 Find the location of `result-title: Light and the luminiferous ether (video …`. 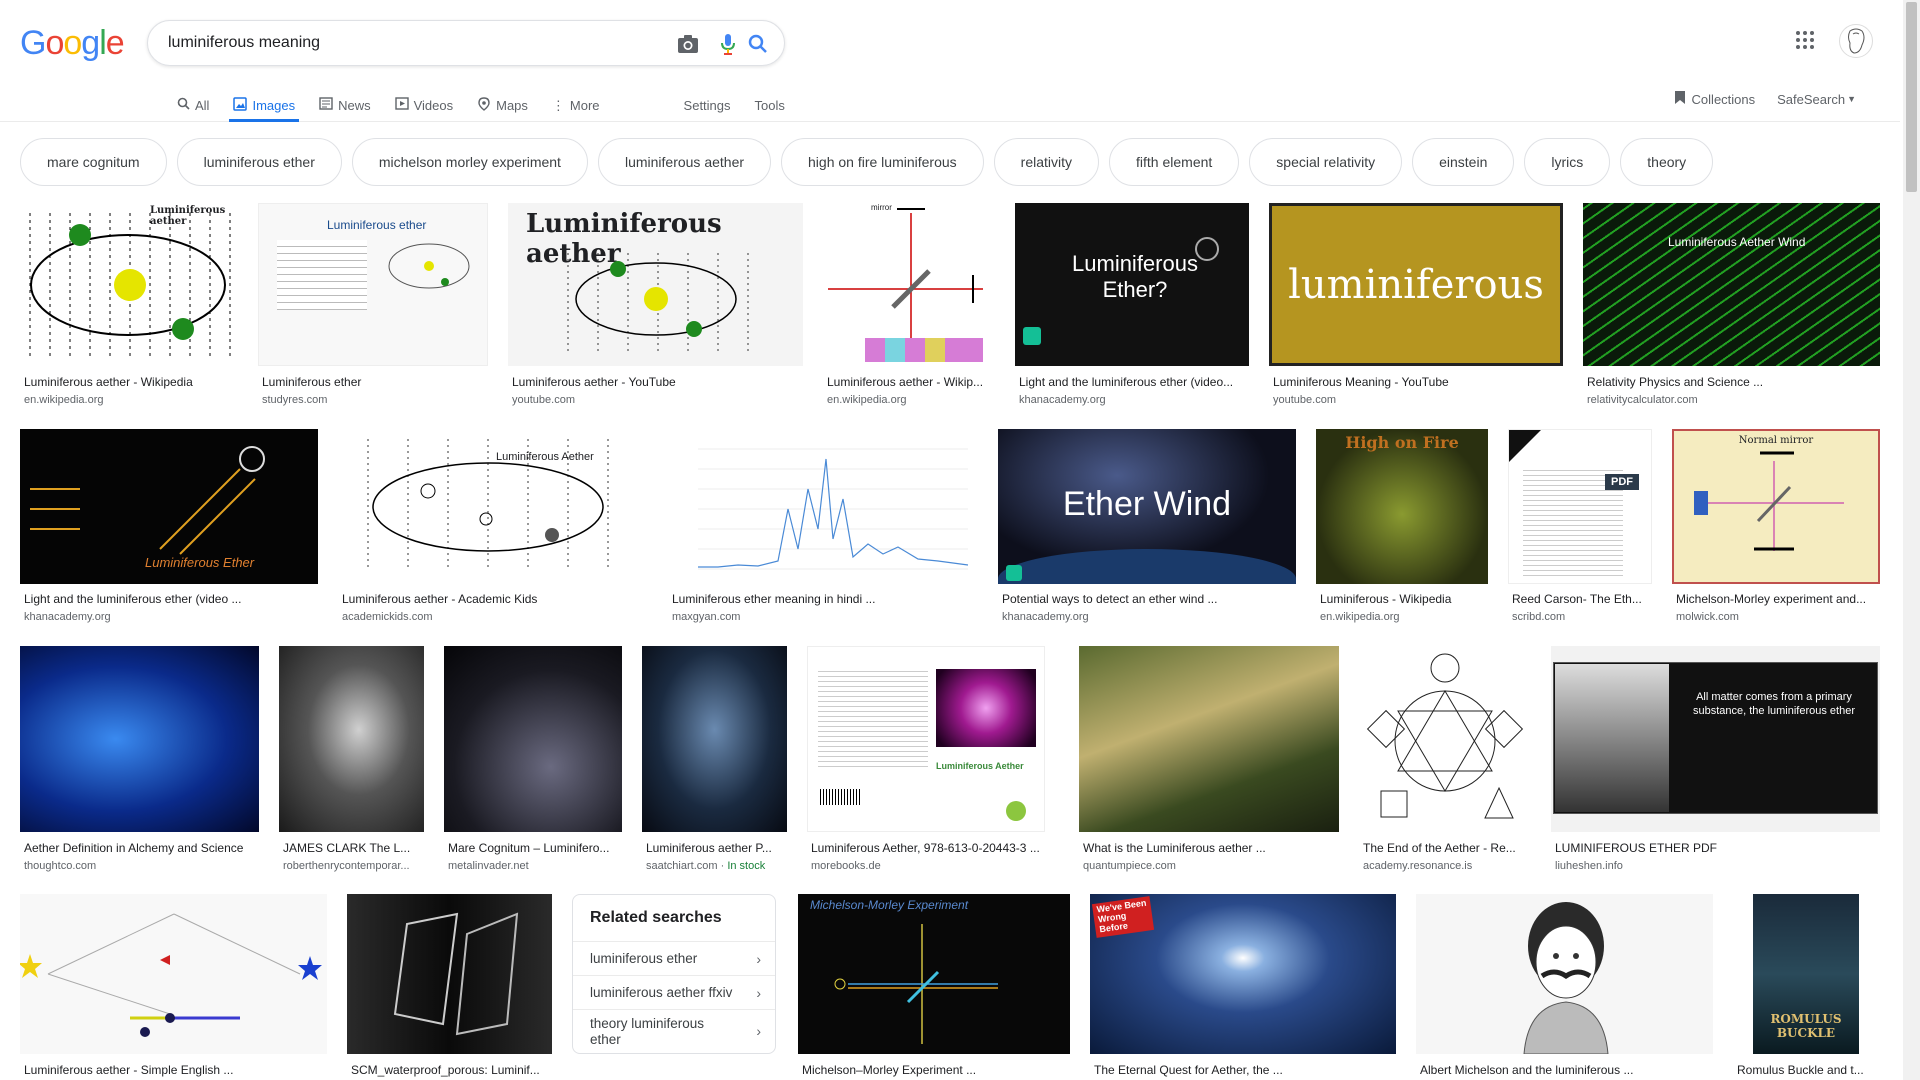

result-title: Light and the luminiferous ether (video … is located at coordinates (171, 599).